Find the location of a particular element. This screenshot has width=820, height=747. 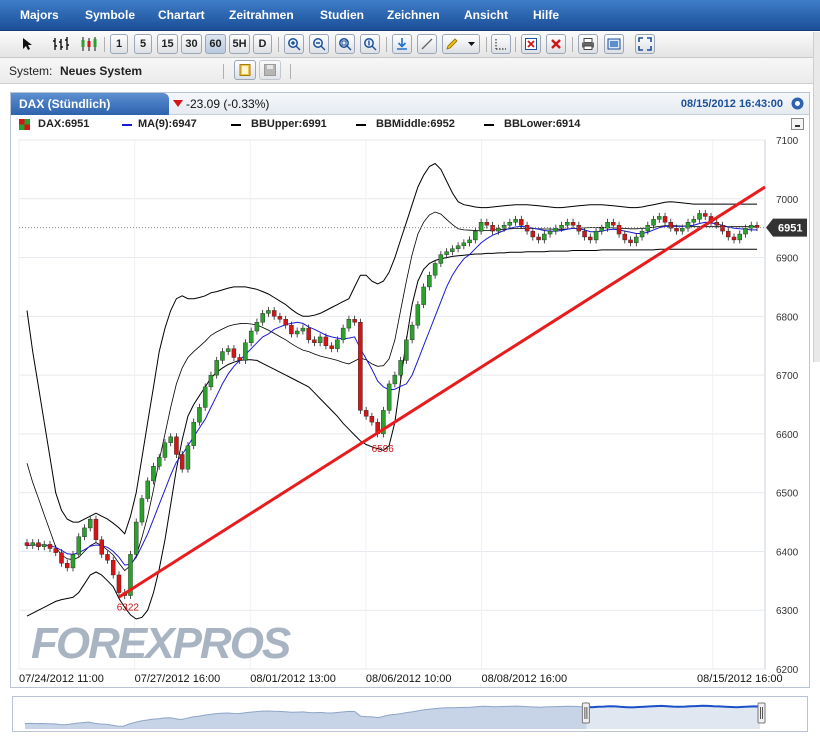

timeframe-15-button: 15 is located at coordinates (167, 44).